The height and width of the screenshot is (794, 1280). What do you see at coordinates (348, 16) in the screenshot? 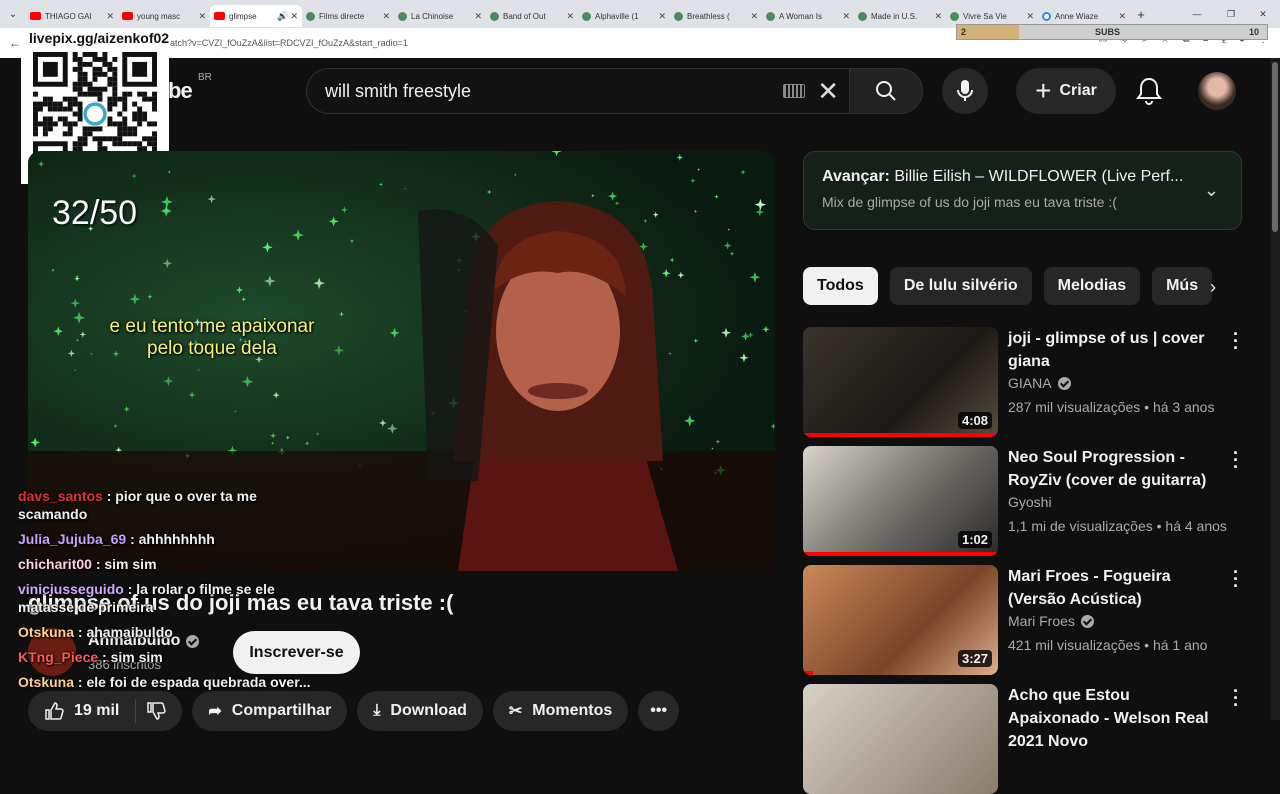
I see `browser-tab: Films directe ✕` at bounding box center [348, 16].